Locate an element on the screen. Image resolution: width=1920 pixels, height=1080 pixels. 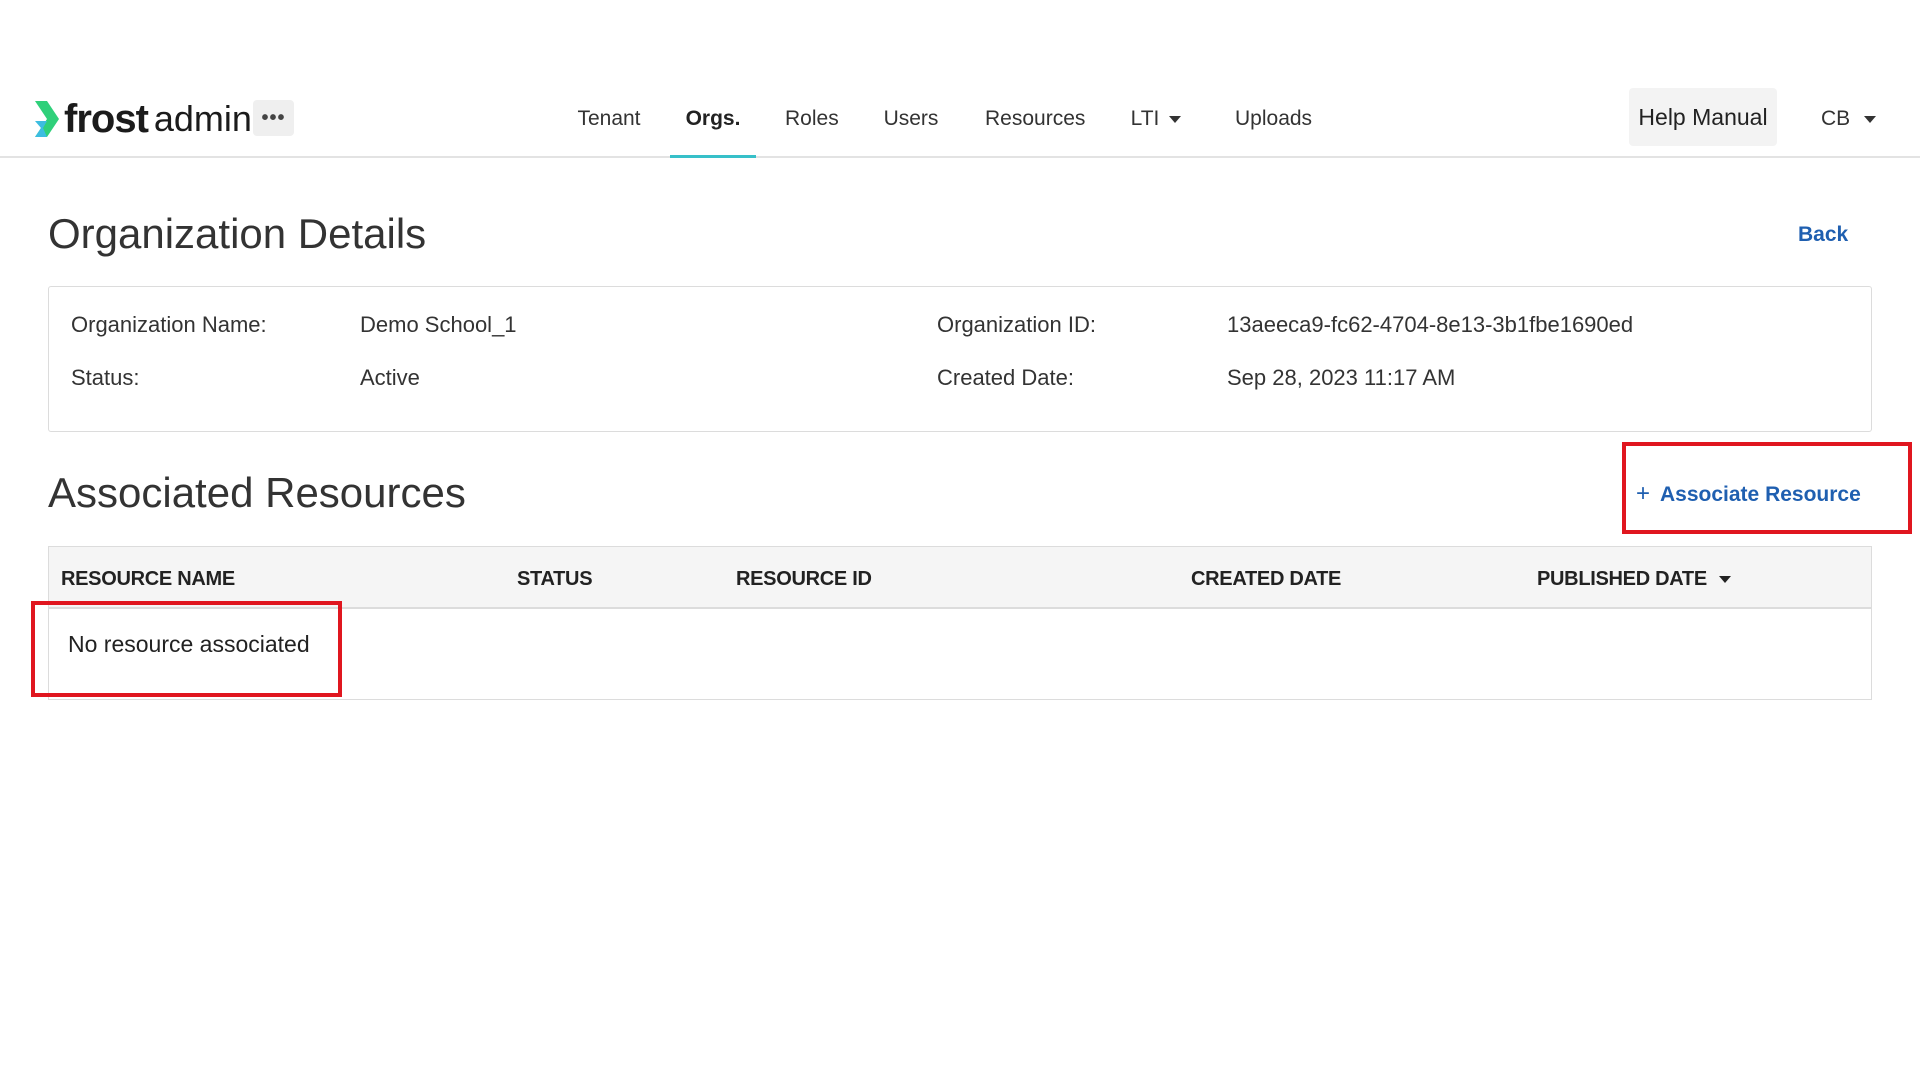
column-header-created-date: CREATED DATE is located at coordinates (1266, 579).